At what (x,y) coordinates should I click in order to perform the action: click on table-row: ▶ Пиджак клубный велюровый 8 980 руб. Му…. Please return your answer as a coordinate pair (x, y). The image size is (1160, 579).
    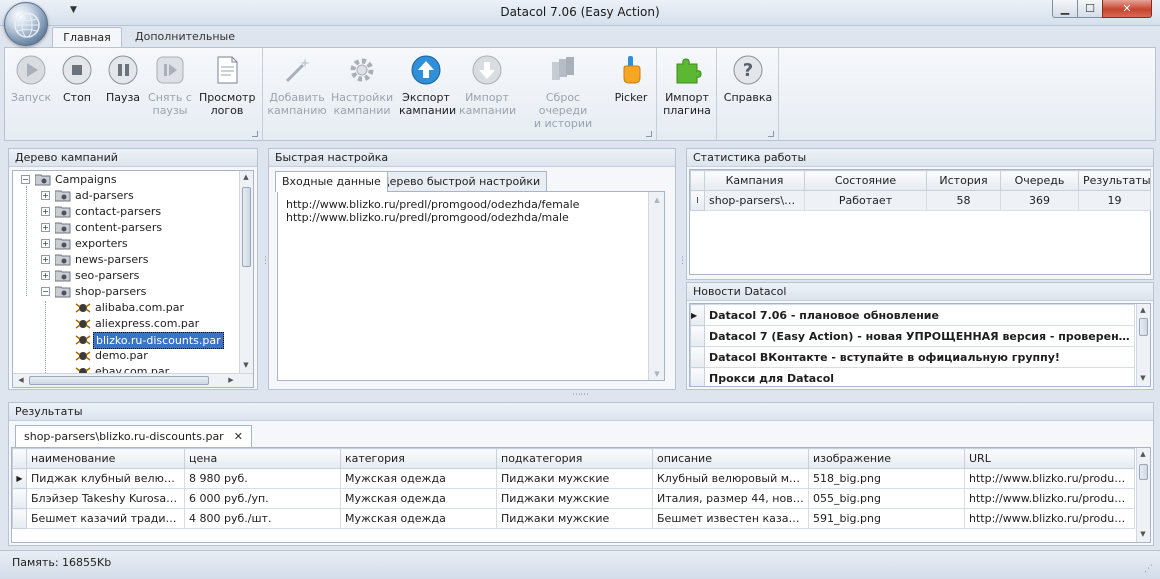
    Looking at the image, I should click on (573, 478).